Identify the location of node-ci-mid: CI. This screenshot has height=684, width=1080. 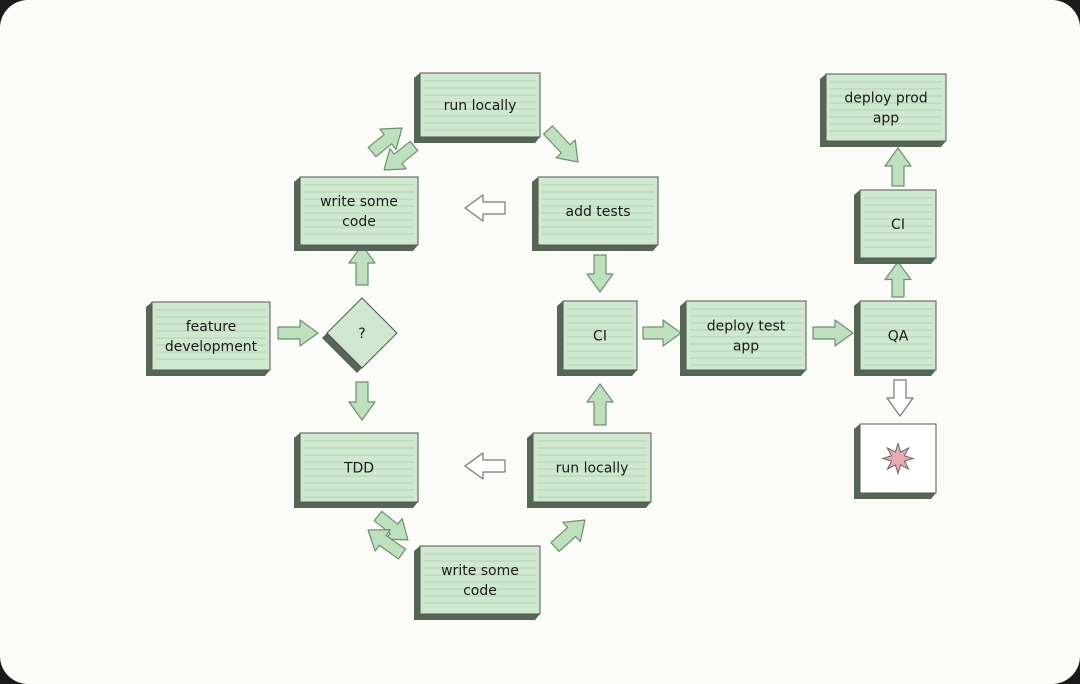
(597, 338).